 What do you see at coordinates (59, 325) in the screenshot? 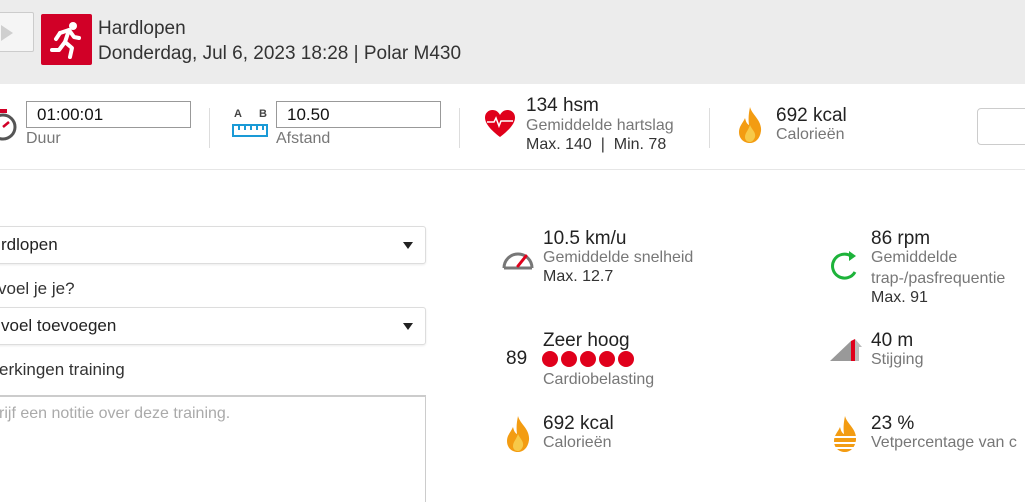
I see `feeling-select-value: voel toevoegen` at bounding box center [59, 325].